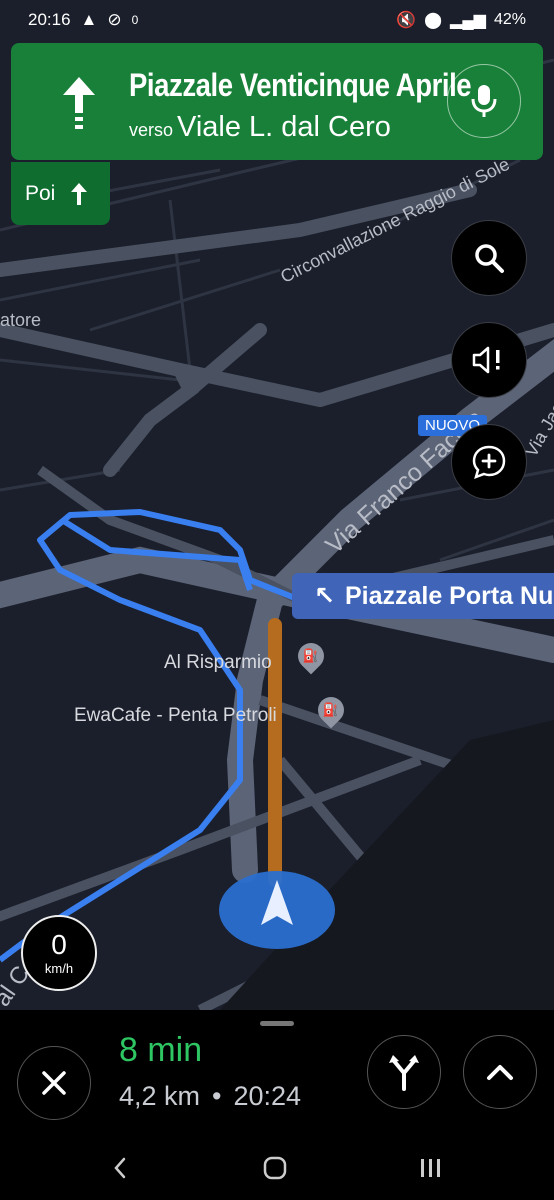 The image size is (554, 1200). I want to click on fork-route-icon, so click(404, 1073).